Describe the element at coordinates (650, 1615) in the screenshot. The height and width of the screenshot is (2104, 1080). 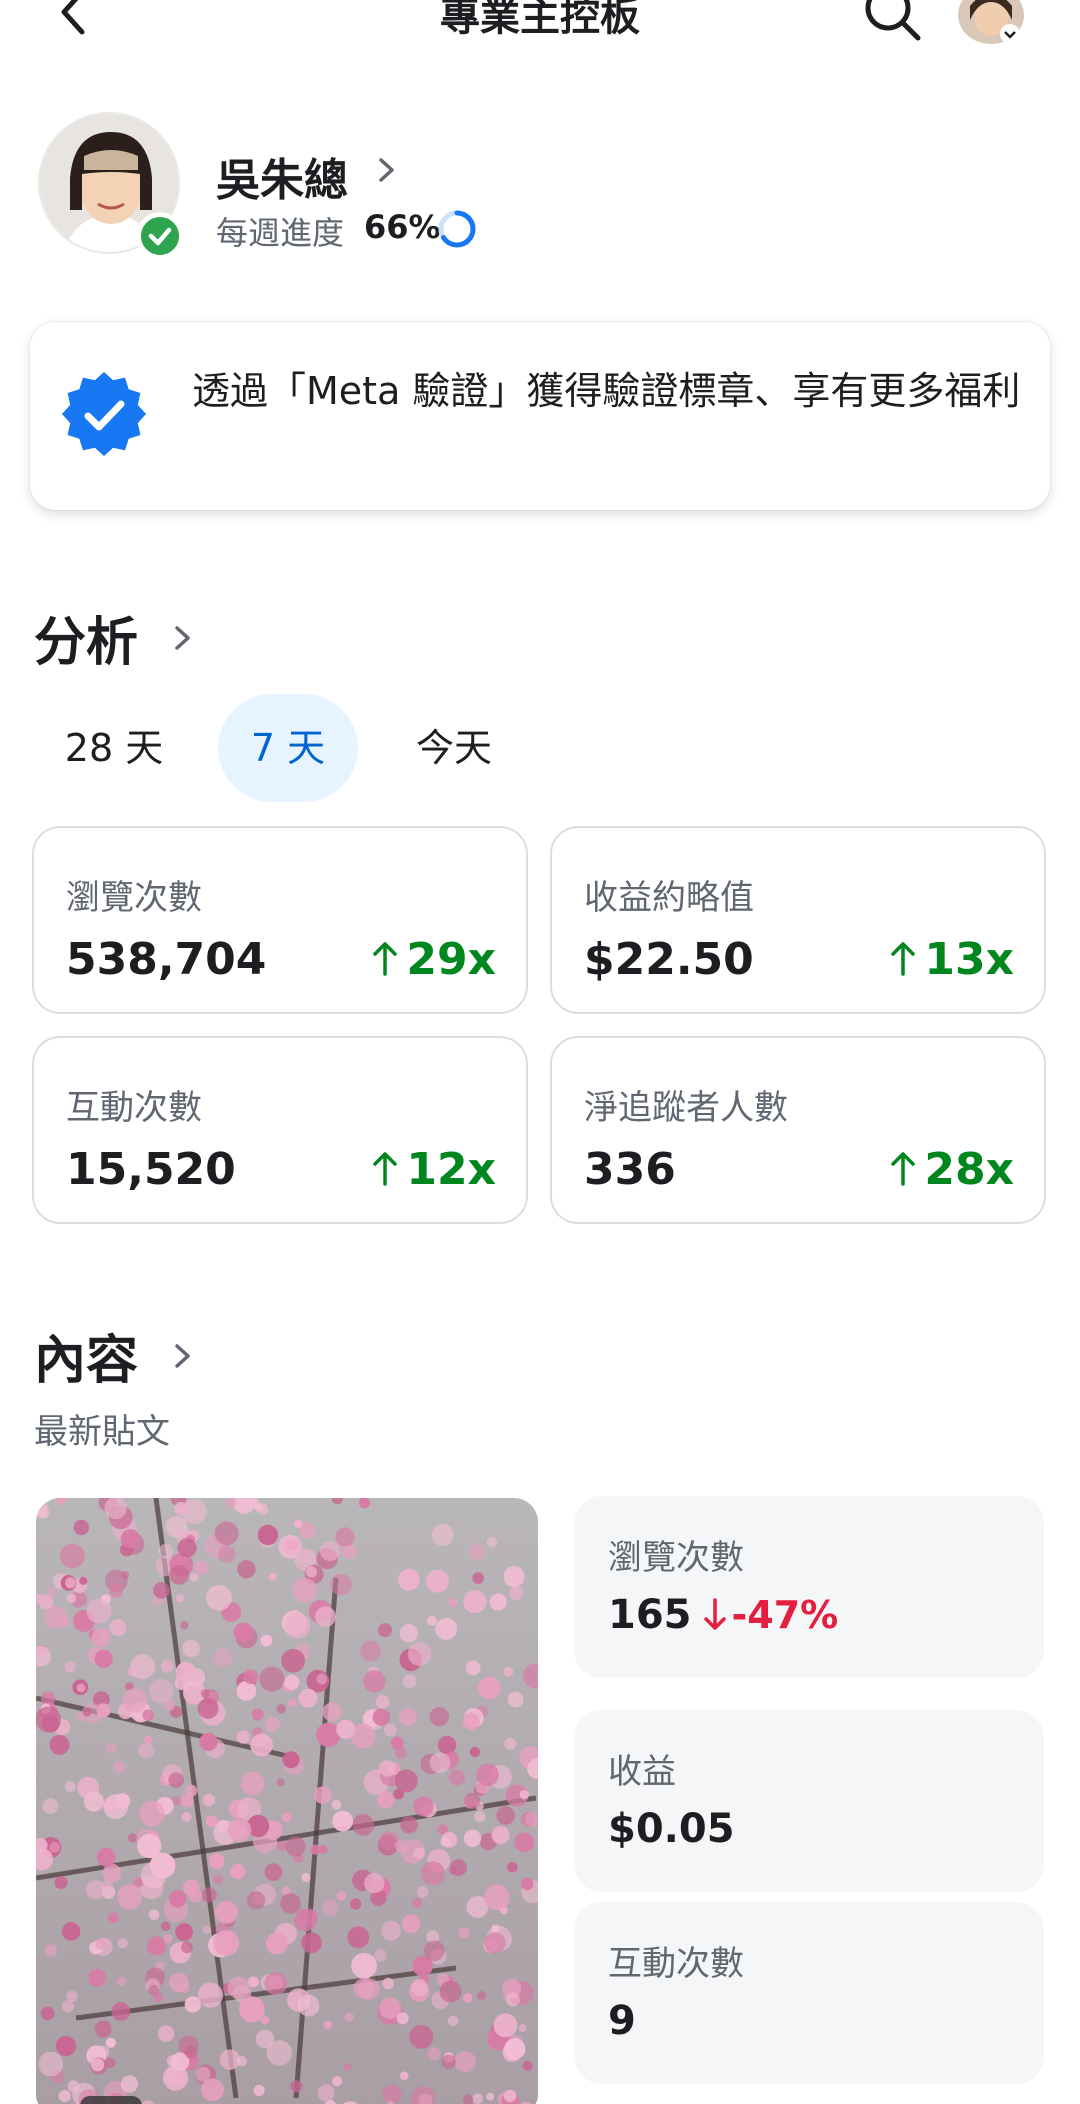
I see `stat-value-number: 165` at that location.